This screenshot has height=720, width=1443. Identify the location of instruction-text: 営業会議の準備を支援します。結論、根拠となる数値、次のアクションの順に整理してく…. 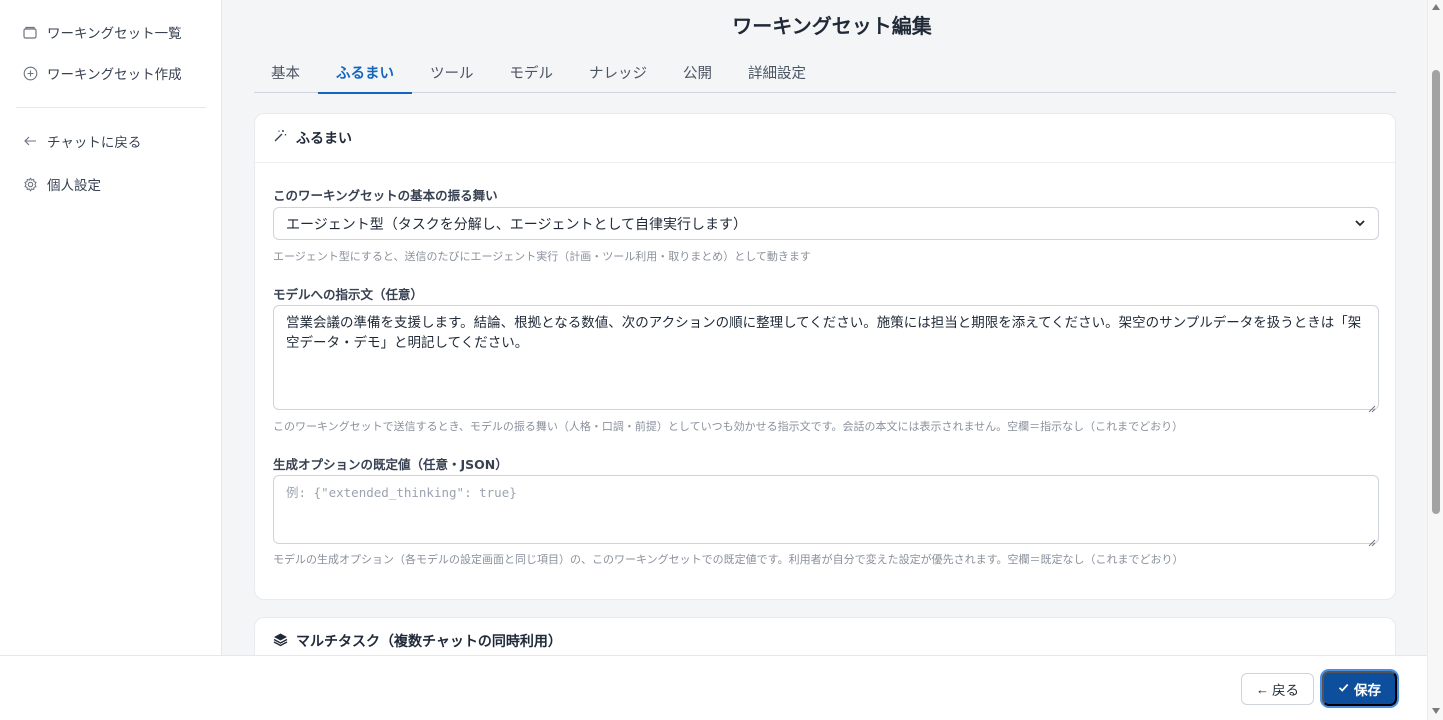
(824, 333).